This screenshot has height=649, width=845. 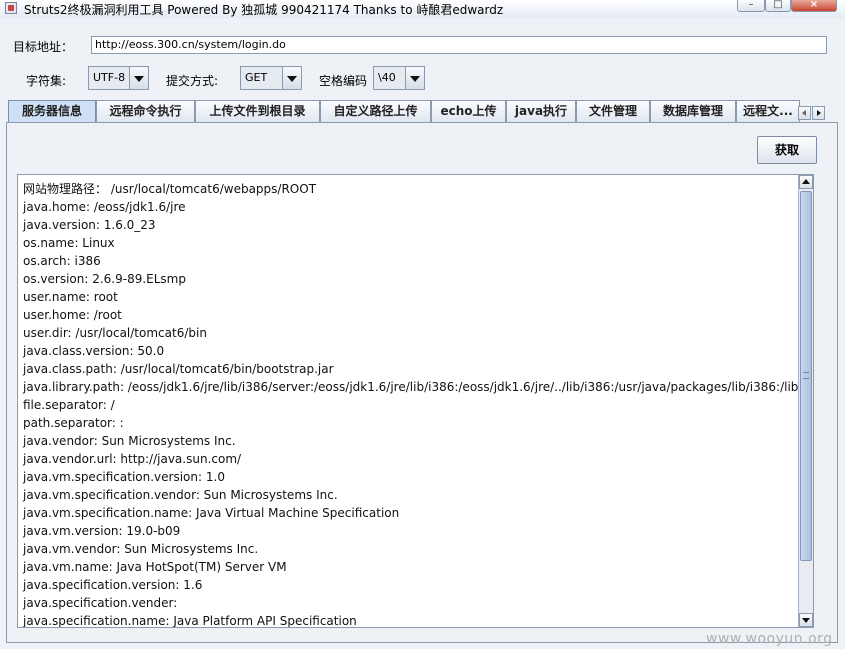 I want to click on space-encoding-label: 空格编码, so click(x=343, y=81).